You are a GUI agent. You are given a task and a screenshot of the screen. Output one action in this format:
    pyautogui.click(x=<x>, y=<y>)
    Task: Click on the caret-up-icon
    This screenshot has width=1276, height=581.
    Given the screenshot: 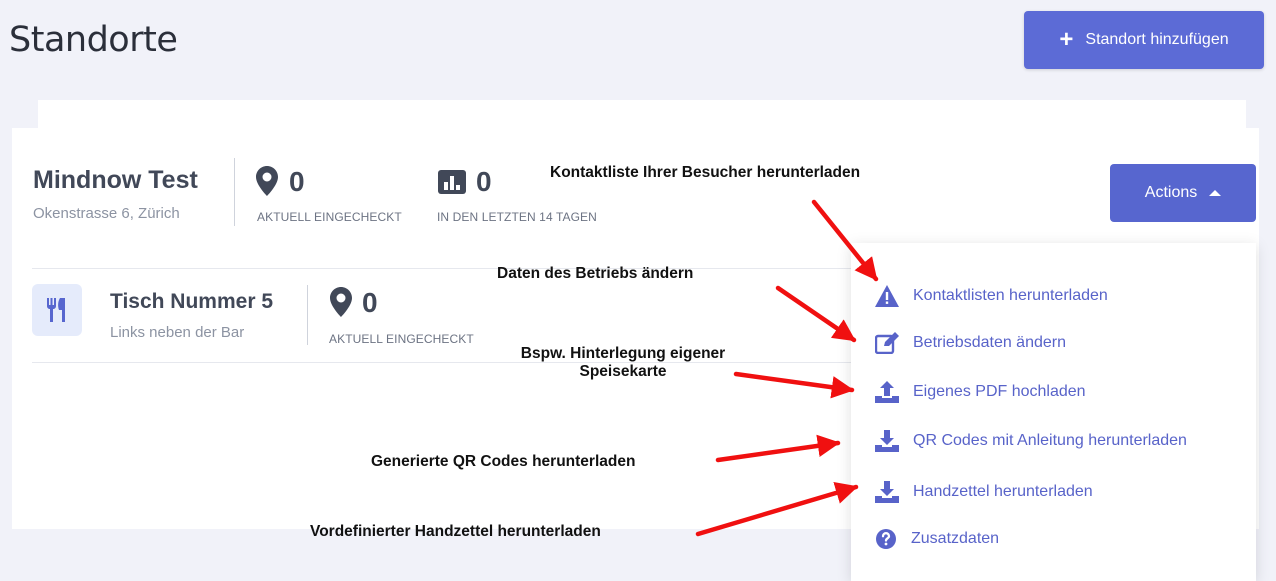 What is the action you would take?
    pyautogui.click(x=1215, y=193)
    